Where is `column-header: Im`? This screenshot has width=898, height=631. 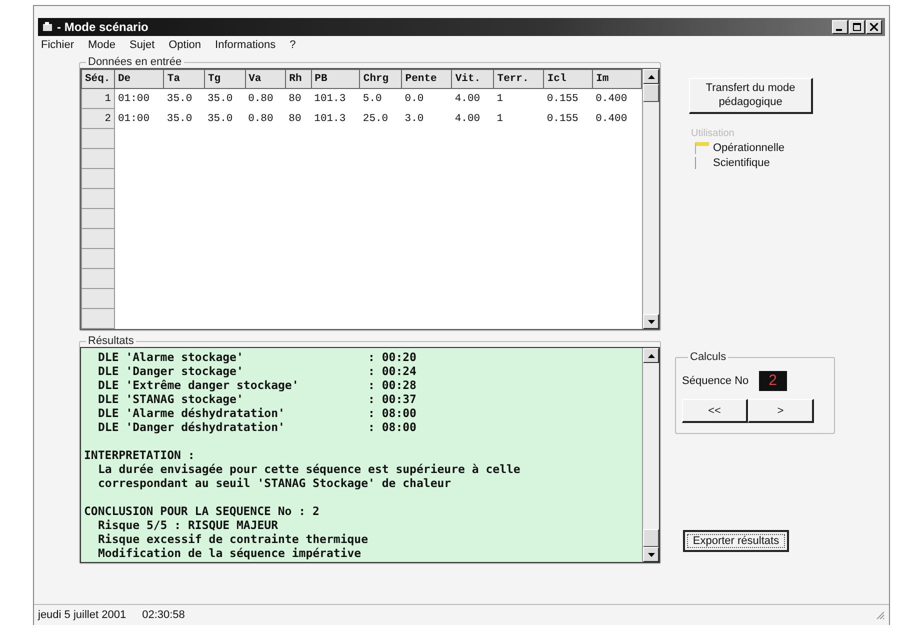 column-header: Im is located at coordinates (617, 79).